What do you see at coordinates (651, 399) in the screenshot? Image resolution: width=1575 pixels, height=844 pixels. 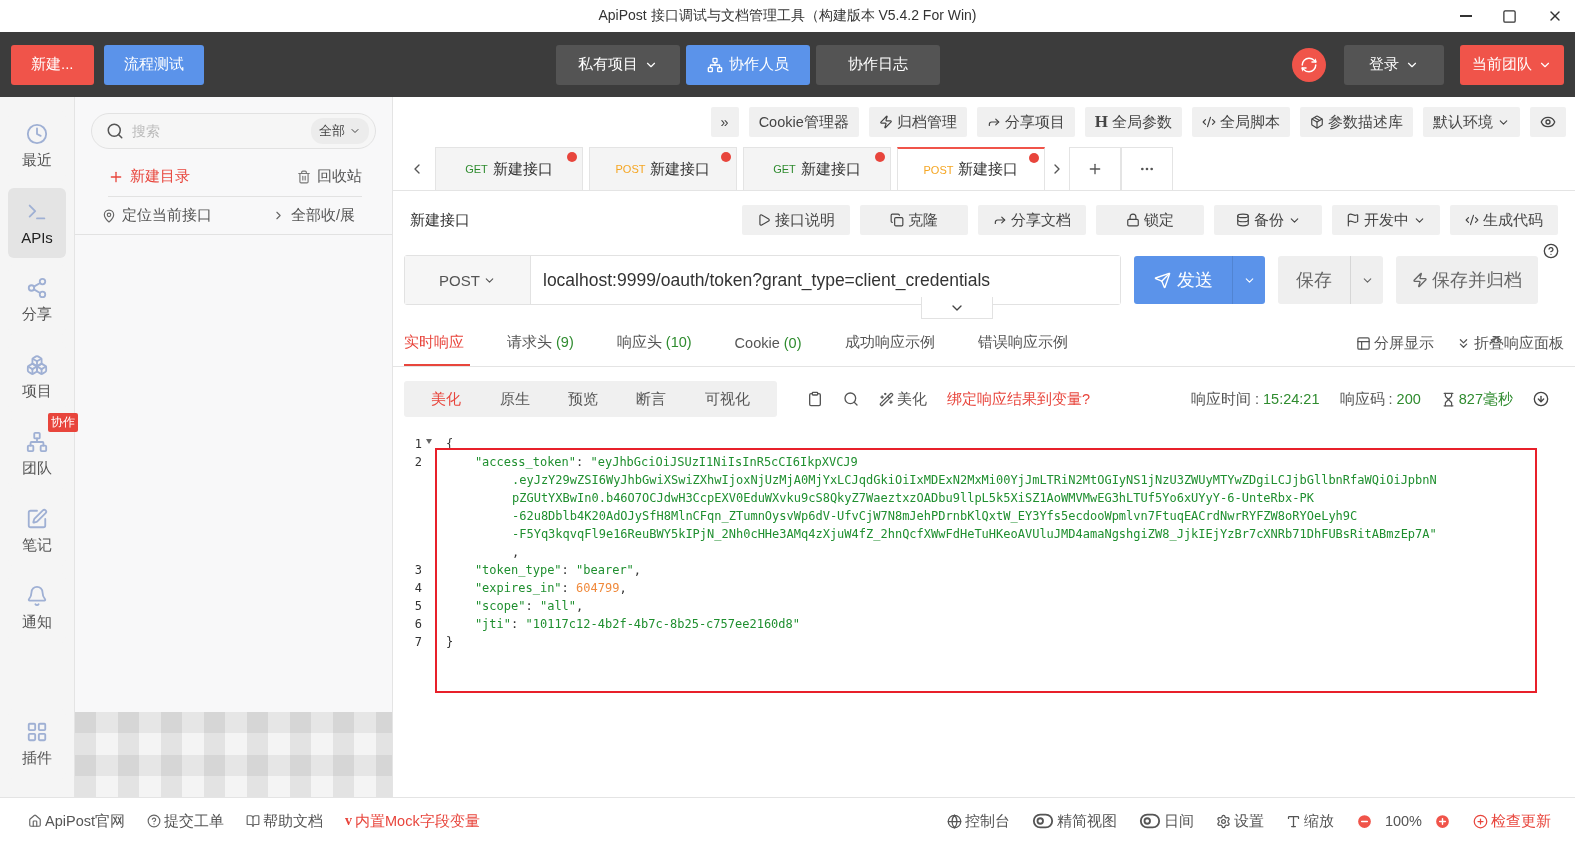 I see `view-tab: 断言` at bounding box center [651, 399].